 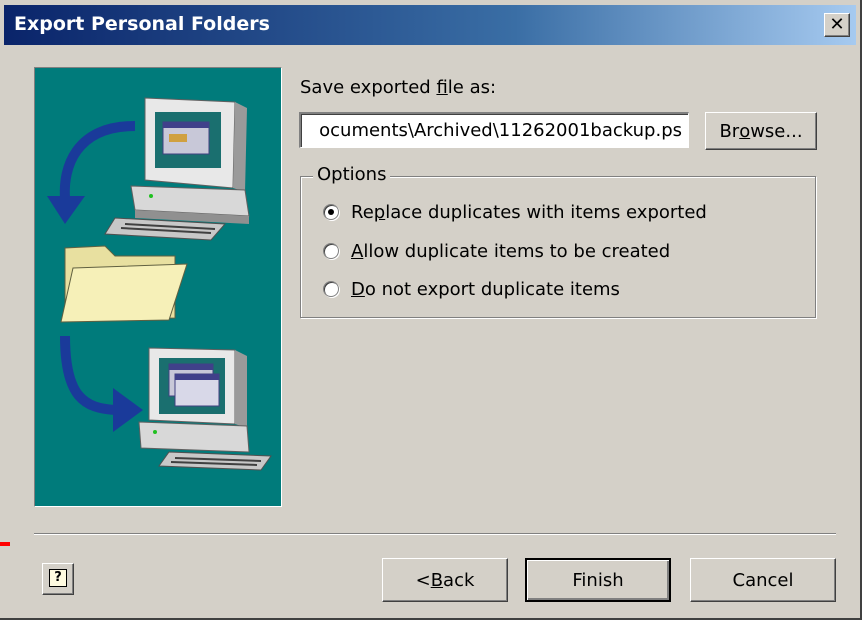 I want to click on option-label: Replace duplicates with items exported, so click(x=529, y=212).